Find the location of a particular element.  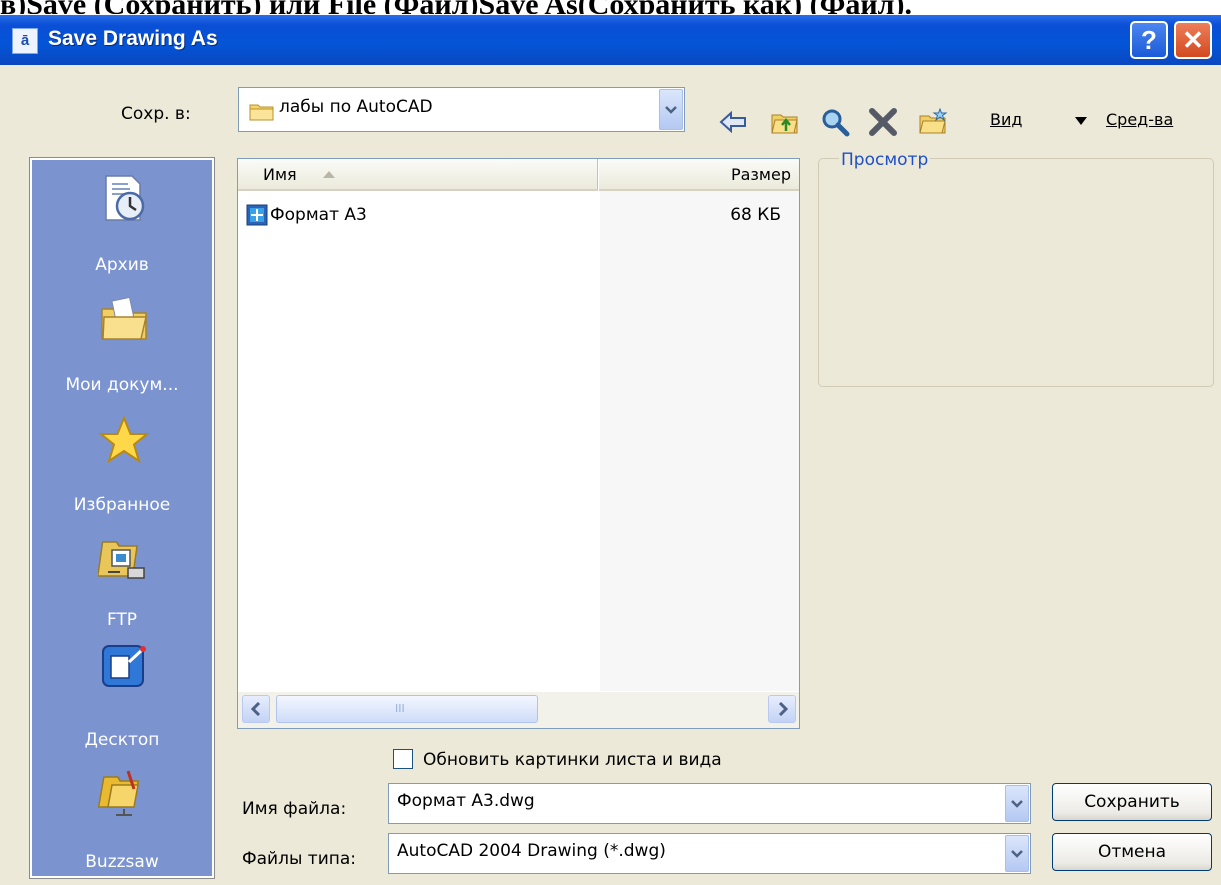

save-button: Сохранить is located at coordinates (1132, 802).